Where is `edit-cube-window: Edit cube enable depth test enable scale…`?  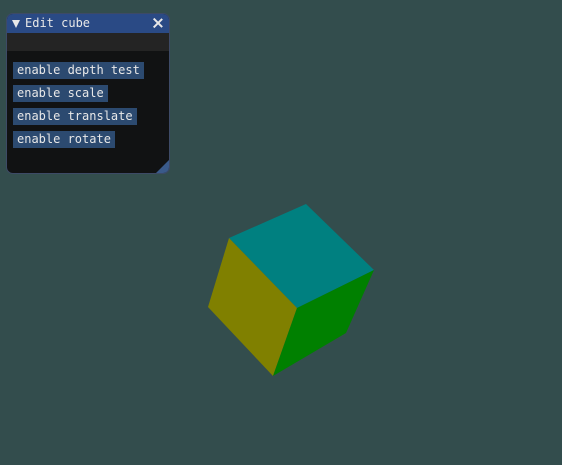 edit-cube-window: Edit cube enable depth test enable scale… is located at coordinates (88, 93).